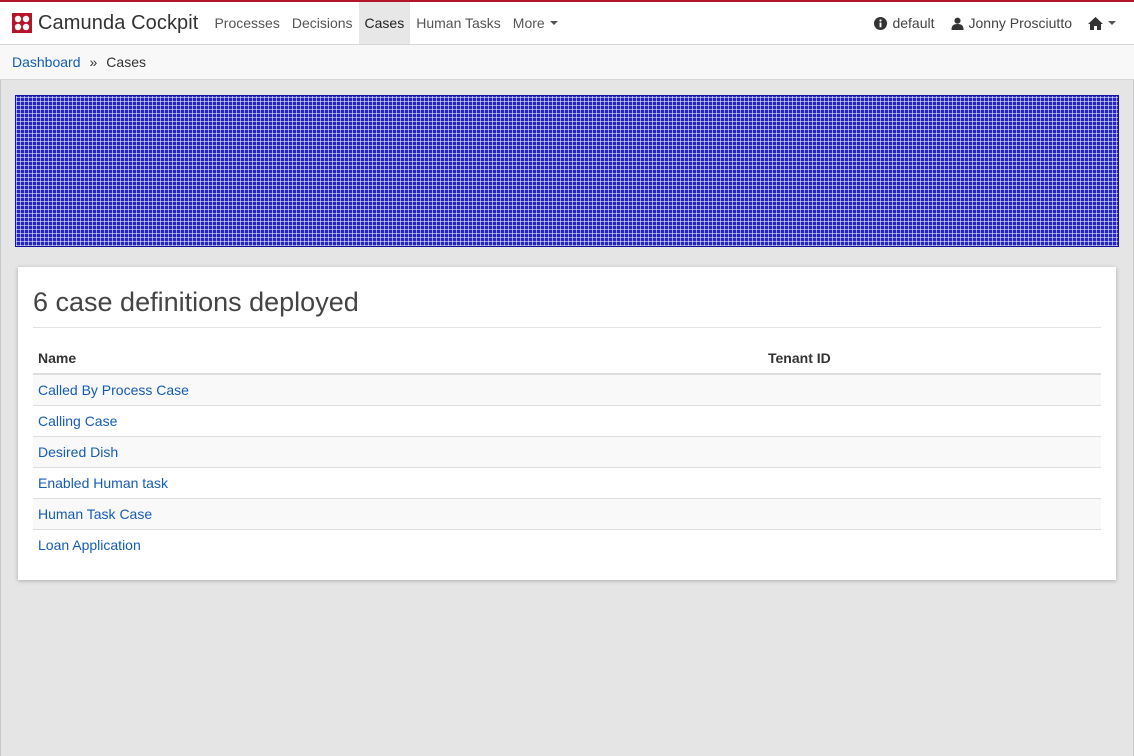 The width and height of the screenshot is (1134, 756). What do you see at coordinates (398, 359) in the screenshot?
I see `column-header-name: Name` at bounding box center [398, 359].